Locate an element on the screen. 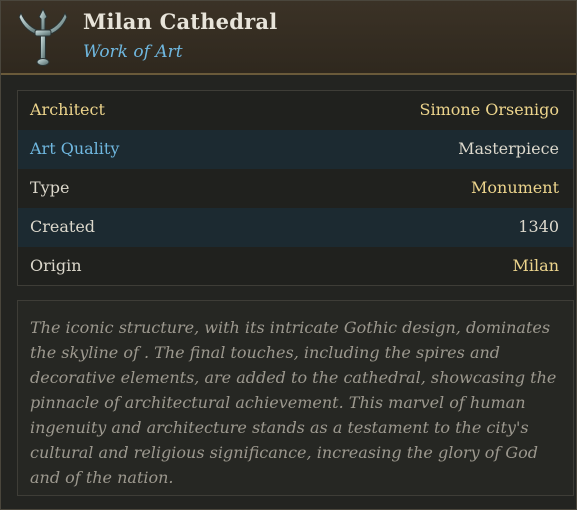 The image size is (577, 510). stat-value: Simone Orsenigo is located at coordinates (489, 109).